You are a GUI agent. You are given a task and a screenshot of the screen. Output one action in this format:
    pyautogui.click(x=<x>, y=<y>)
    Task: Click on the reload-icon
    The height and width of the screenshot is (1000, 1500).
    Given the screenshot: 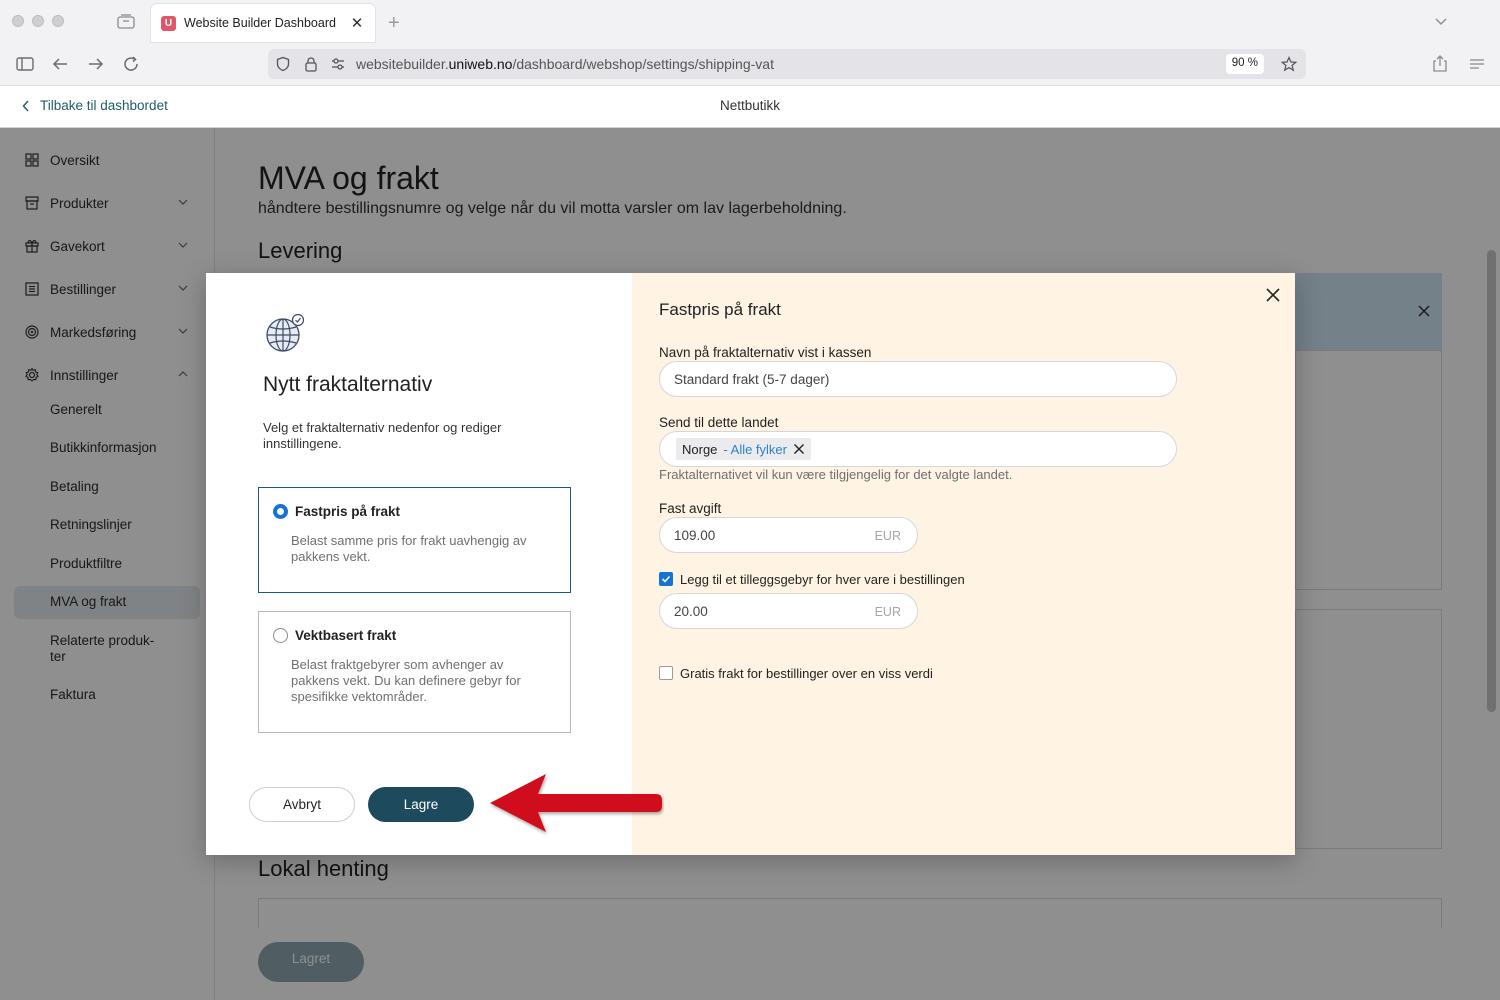 What is the action you would take?
    pyautogui.click(x=132, y=64)
    